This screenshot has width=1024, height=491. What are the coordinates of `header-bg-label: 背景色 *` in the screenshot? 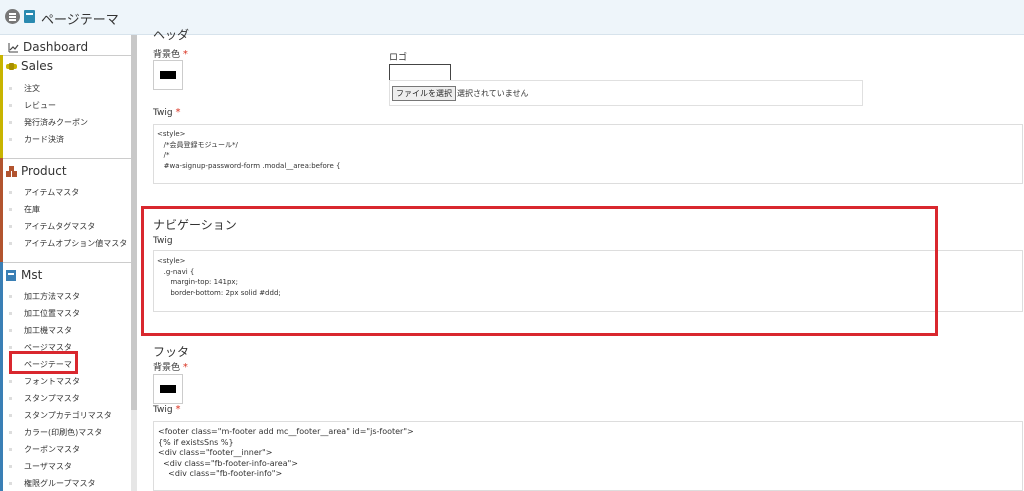 It's located at (170, 54).